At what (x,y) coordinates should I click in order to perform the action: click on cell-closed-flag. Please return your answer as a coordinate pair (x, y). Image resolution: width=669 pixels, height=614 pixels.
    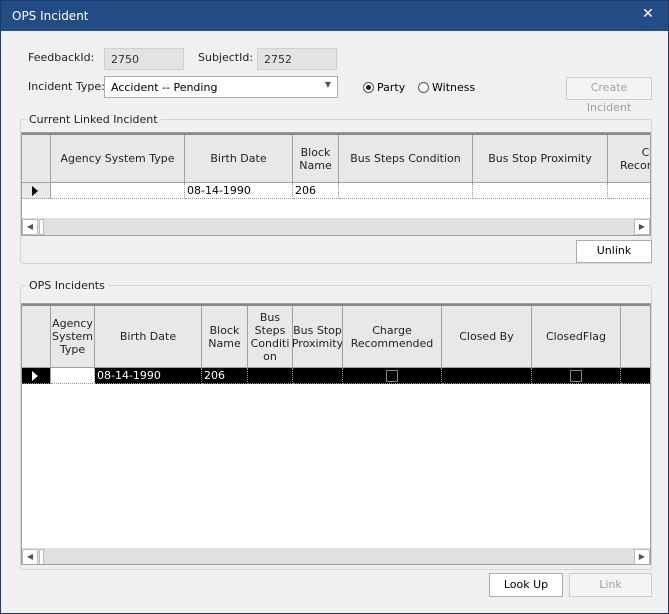
    Looking at the image, I should click on (576, 376).